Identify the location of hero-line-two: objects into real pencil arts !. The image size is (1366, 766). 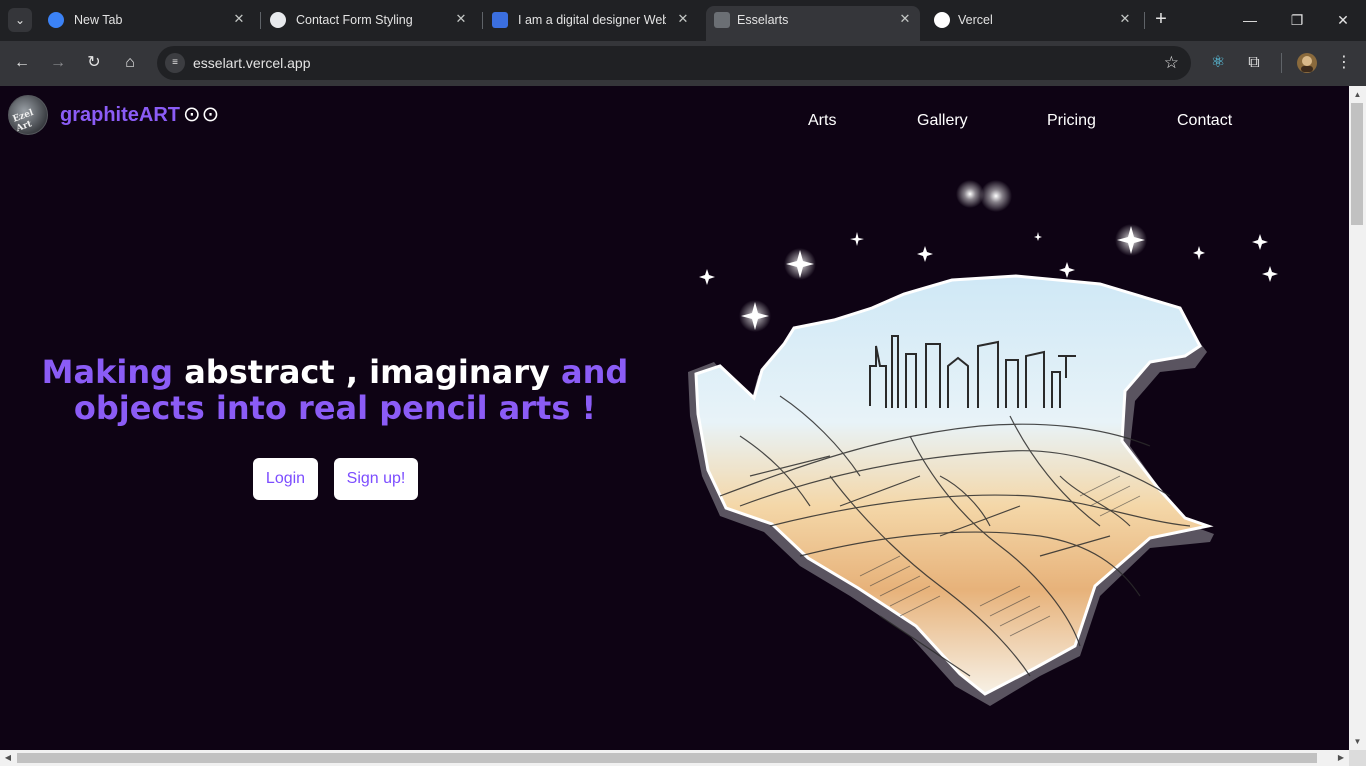
(335, 408).